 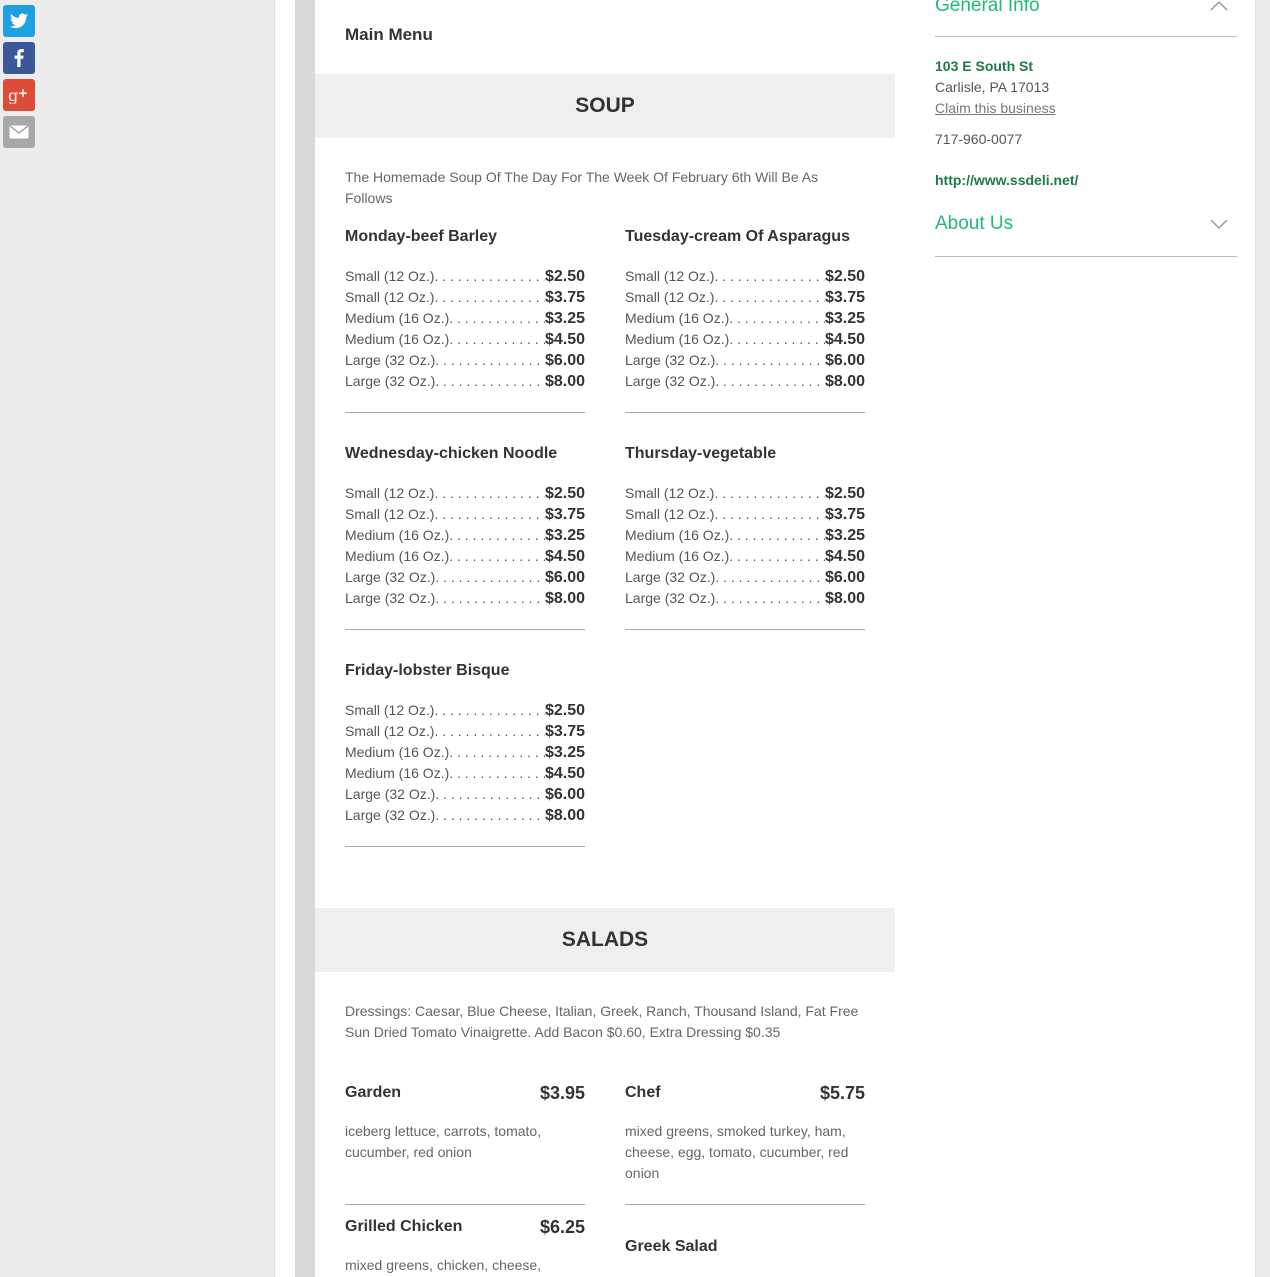 What do you see at coordinates (19, 21) in the screenshot?
I see `twitter-share-button` at bounding box center [19, 21].